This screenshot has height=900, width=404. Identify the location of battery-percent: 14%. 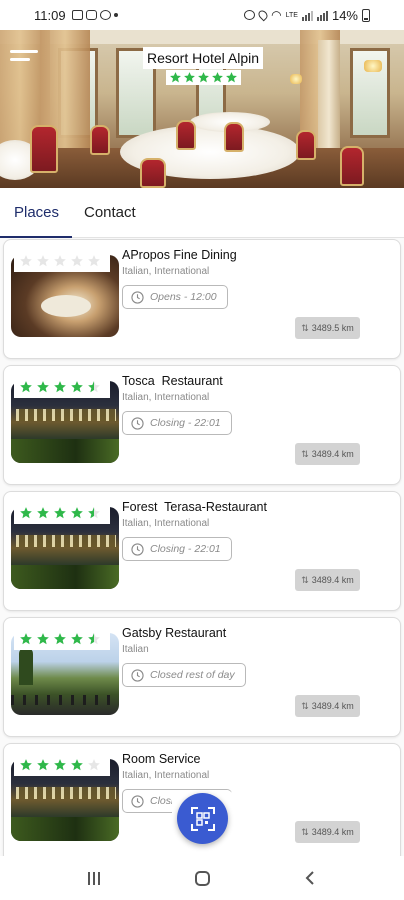
(344, 15).